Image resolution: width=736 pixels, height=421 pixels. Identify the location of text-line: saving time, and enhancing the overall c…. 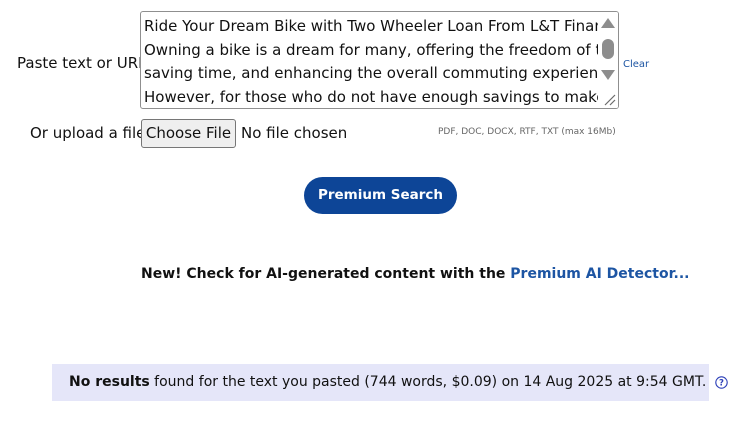
(381, 73).